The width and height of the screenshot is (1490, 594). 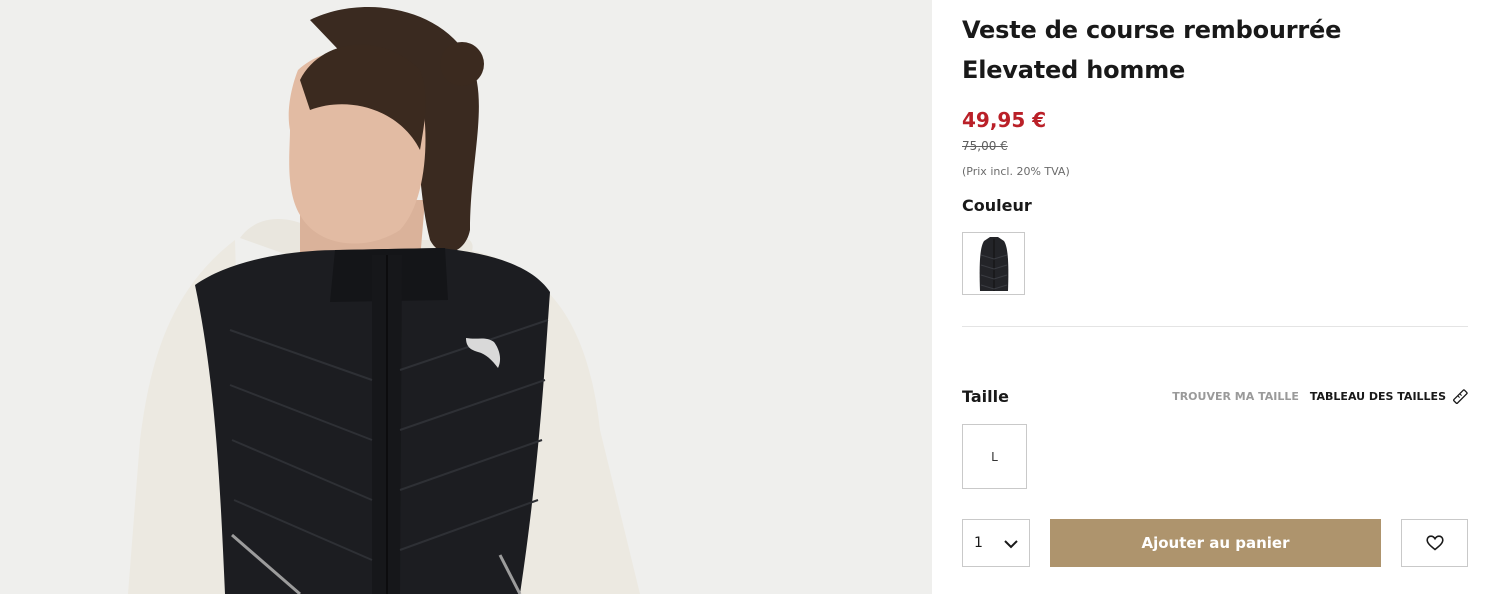 What do you see at coordinates (997, 205) in the screenshot?
I see `color-label: Couleur` at bounding box center [997, 205].